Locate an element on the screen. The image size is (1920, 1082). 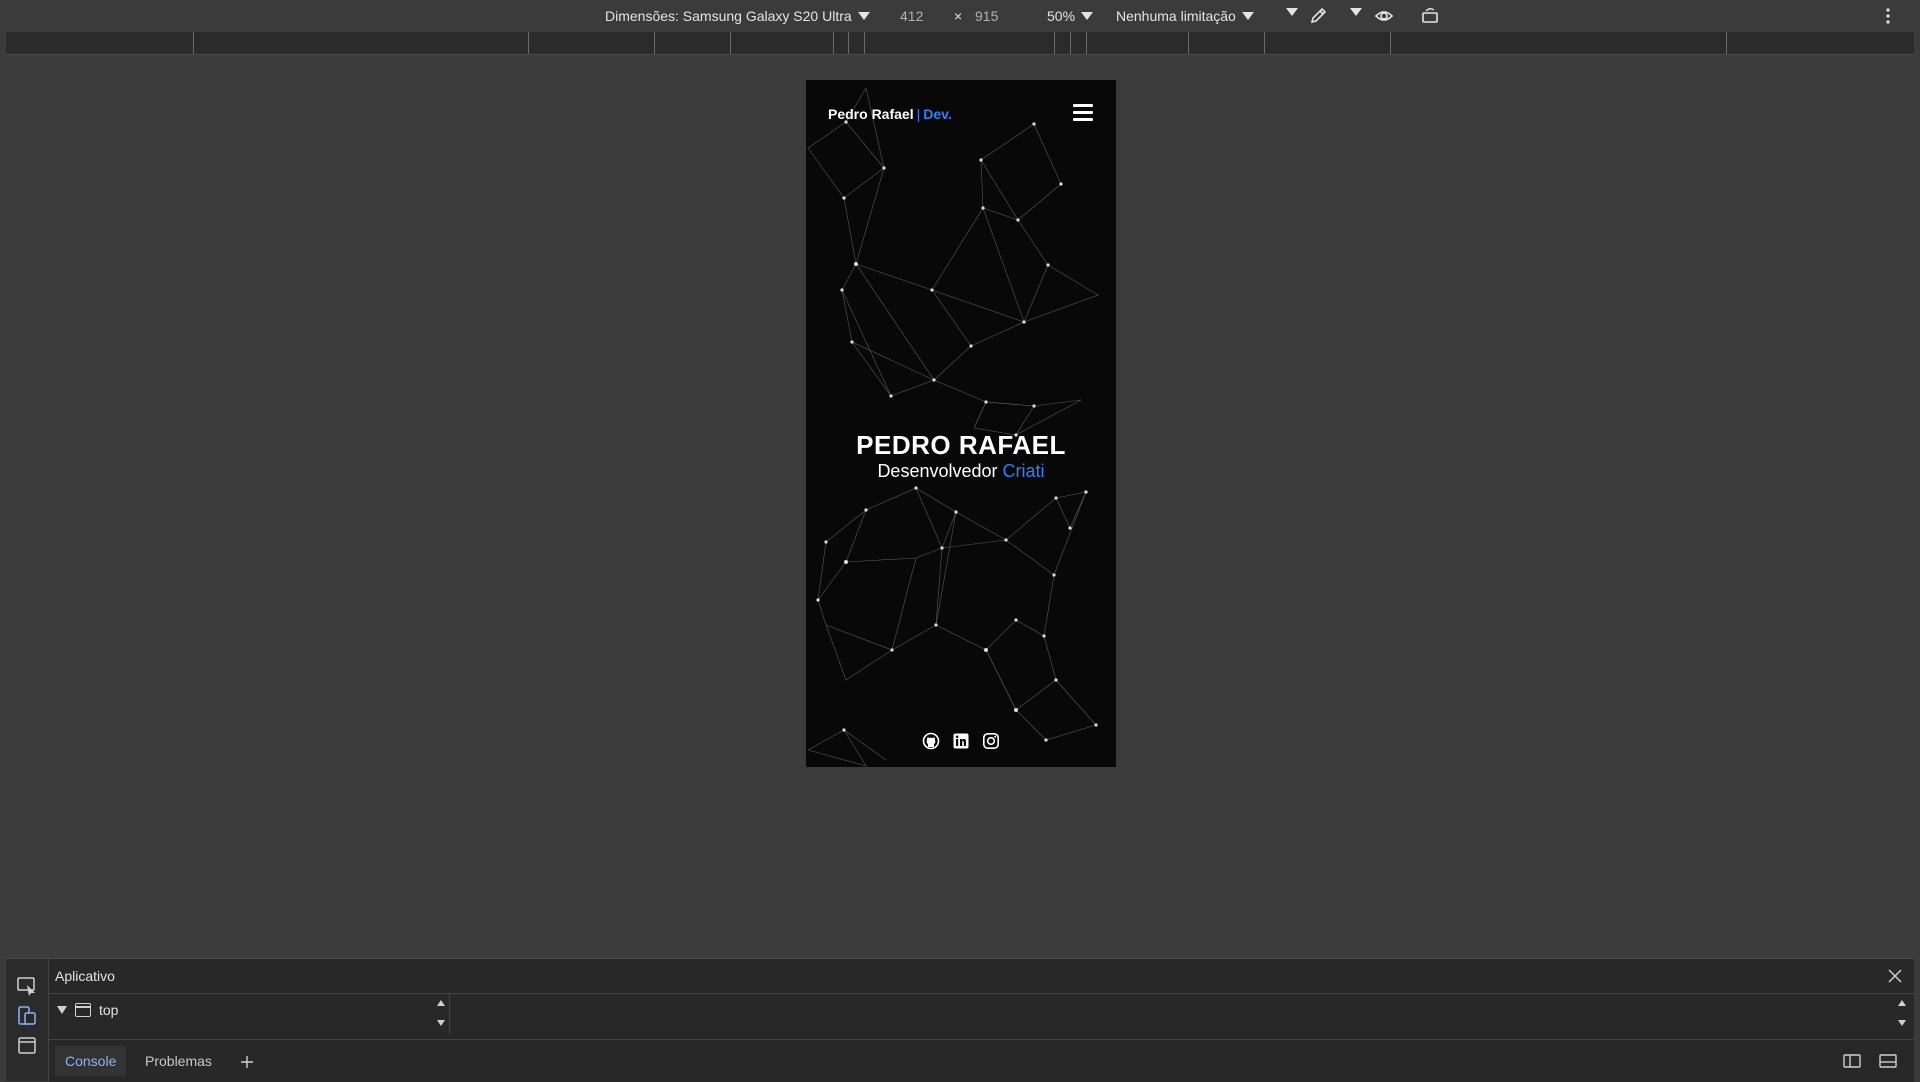
frame-icon is located at coordinates (83, 1010).